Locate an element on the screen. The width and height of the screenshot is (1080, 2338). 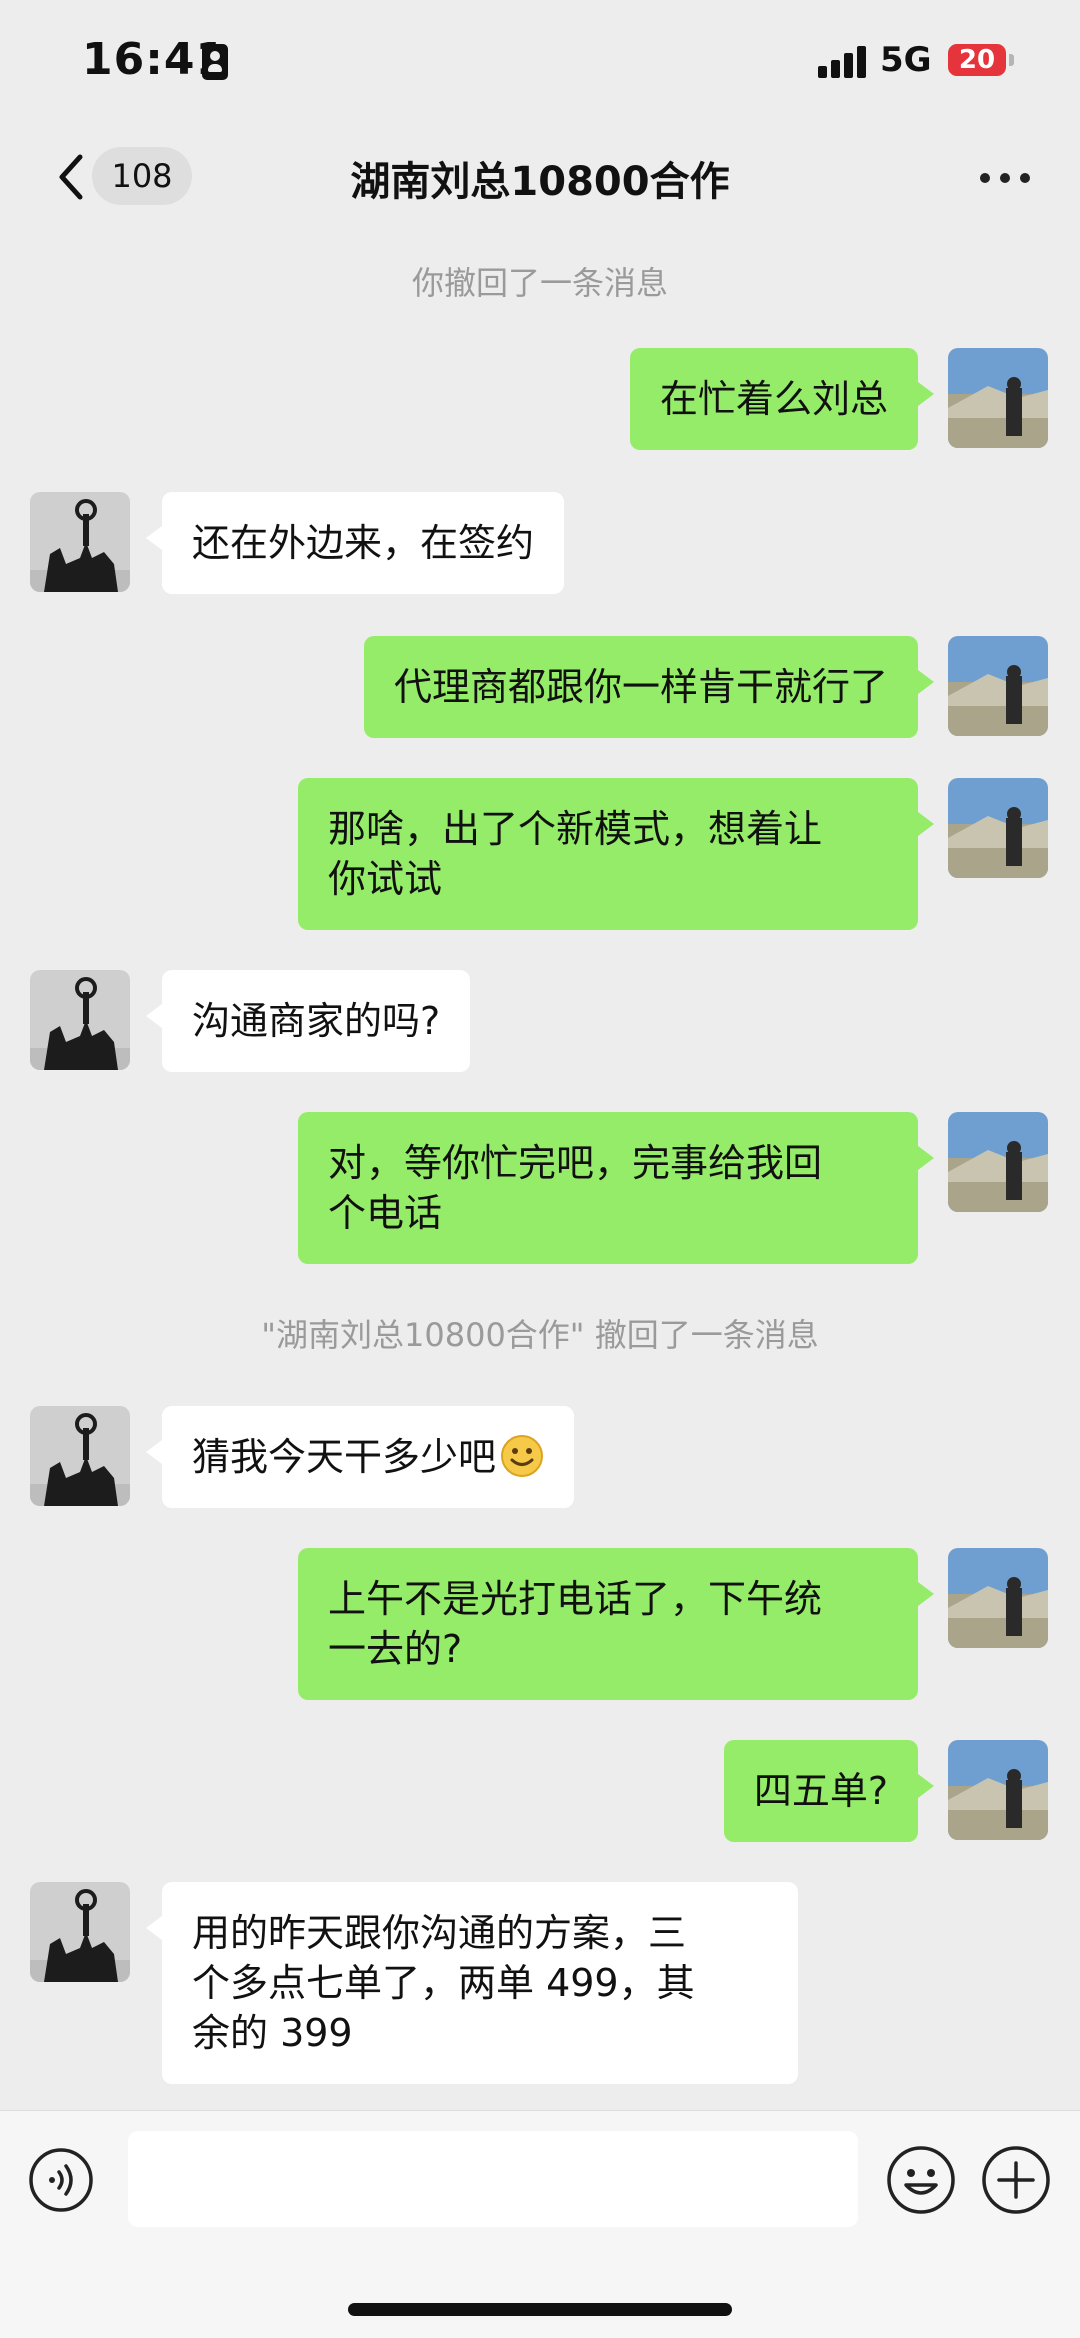
outgoing-message-bubble: 在忙着么刘总 is located at coordinates (782, 399).